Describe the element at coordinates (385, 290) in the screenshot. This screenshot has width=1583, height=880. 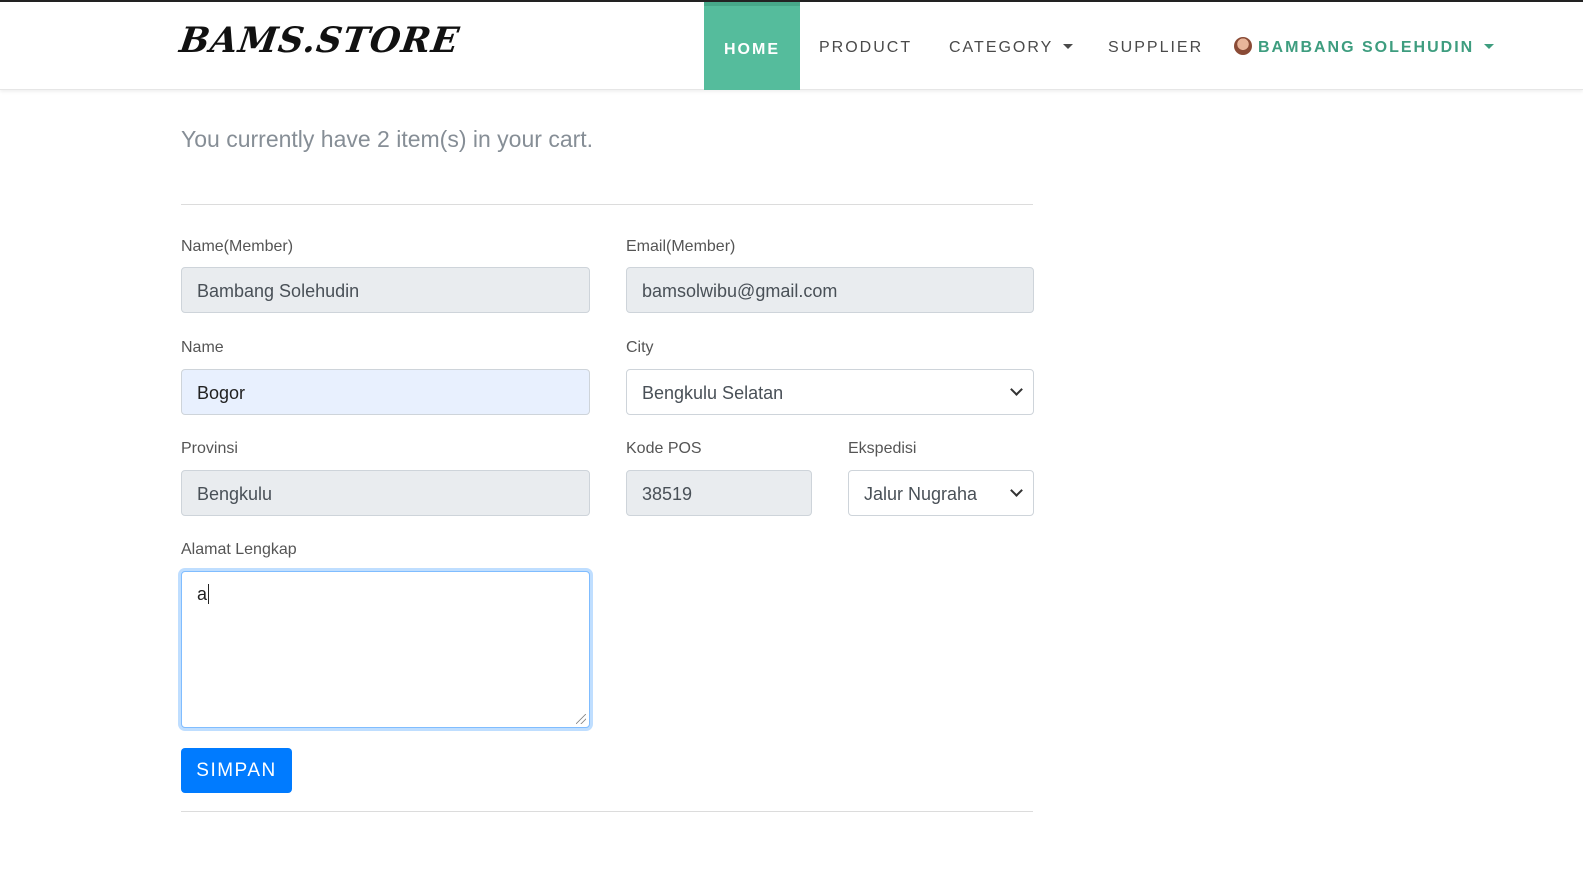
I see `name-member-field: Bambang Solehudin` at that location.